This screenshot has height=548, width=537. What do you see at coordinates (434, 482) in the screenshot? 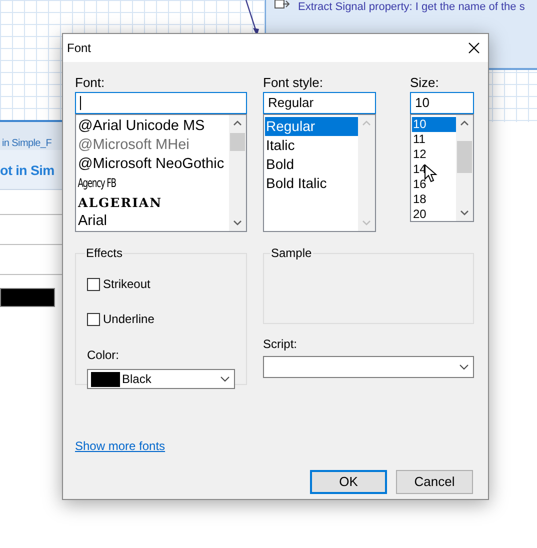
I see `dialog-button: Cancel` at bounding box center [434, 482].